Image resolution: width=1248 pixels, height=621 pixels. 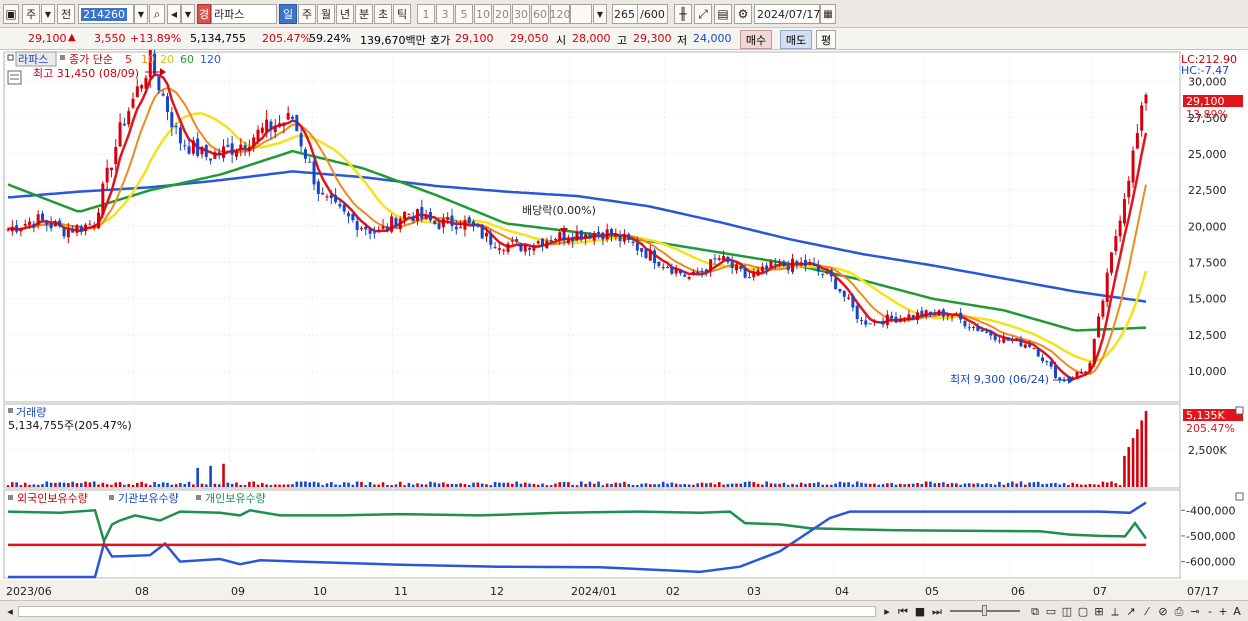 What do you see at coordinates (14, 77) in the screenshot?
I see `chart-settings-icon` at bounding box center [14, 77].